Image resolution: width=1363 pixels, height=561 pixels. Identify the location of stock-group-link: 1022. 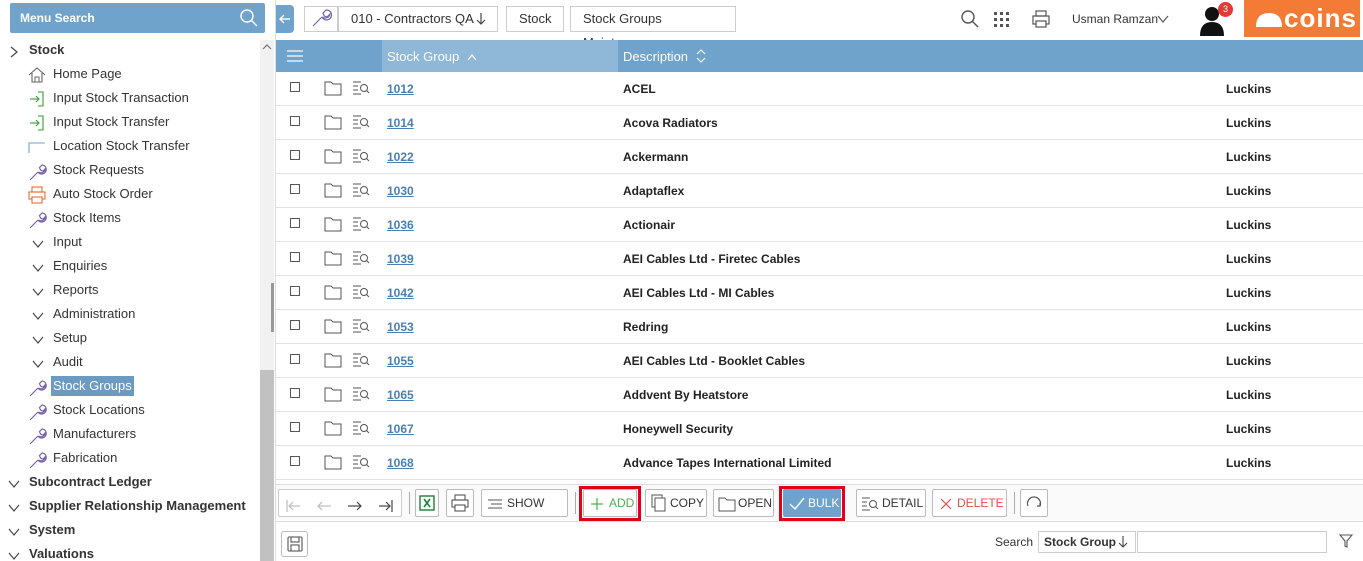
(400, 157).